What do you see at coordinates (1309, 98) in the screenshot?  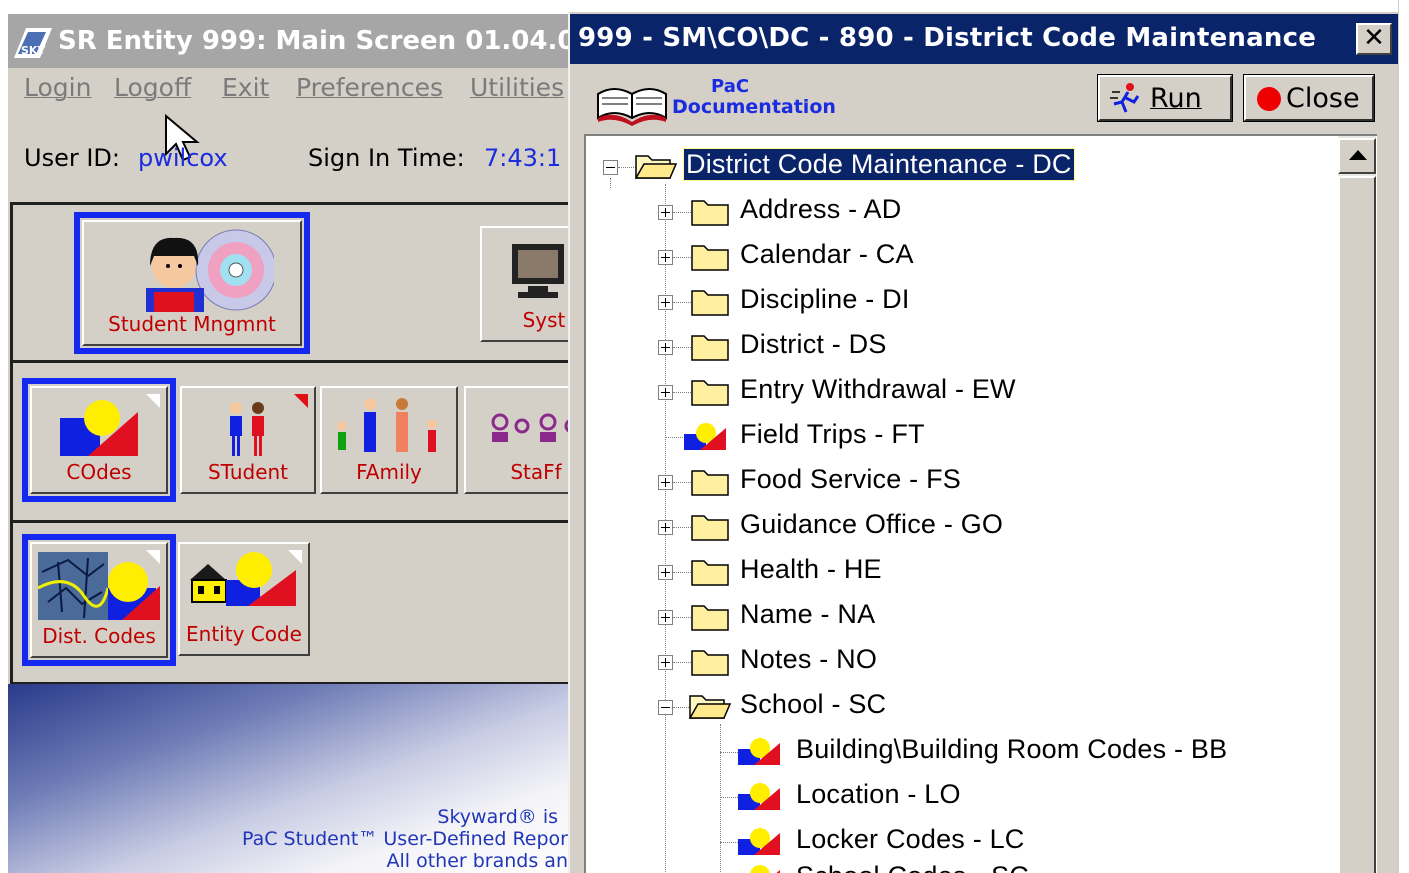 I see `close-button: Close` at bounding box center [1309, 98].